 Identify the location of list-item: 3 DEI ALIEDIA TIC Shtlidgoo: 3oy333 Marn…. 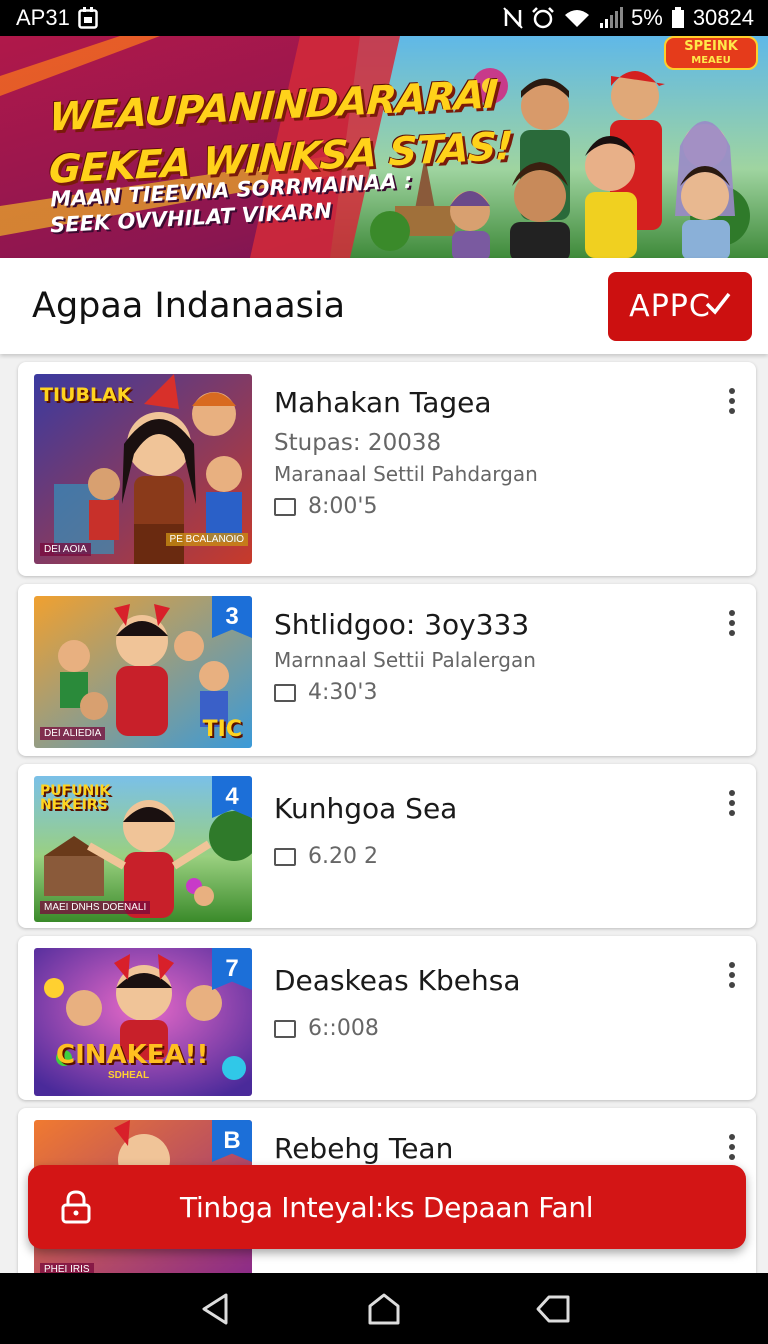
(387, 670).